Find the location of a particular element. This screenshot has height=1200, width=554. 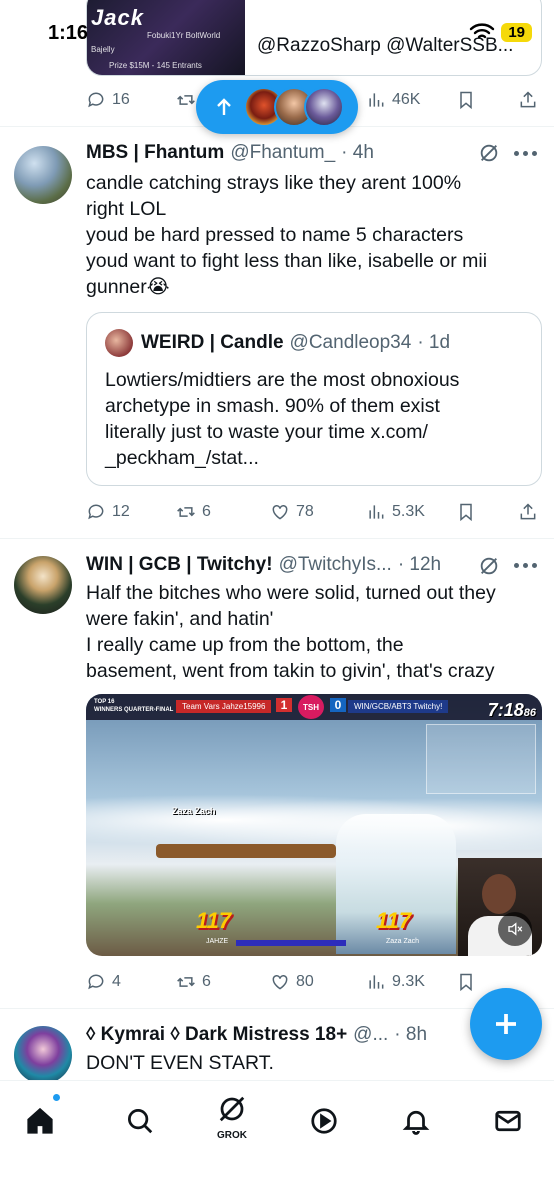

player-2-tag: WIN/GCB/ABT3 Twitchy! is located at coordinates (398, 706).